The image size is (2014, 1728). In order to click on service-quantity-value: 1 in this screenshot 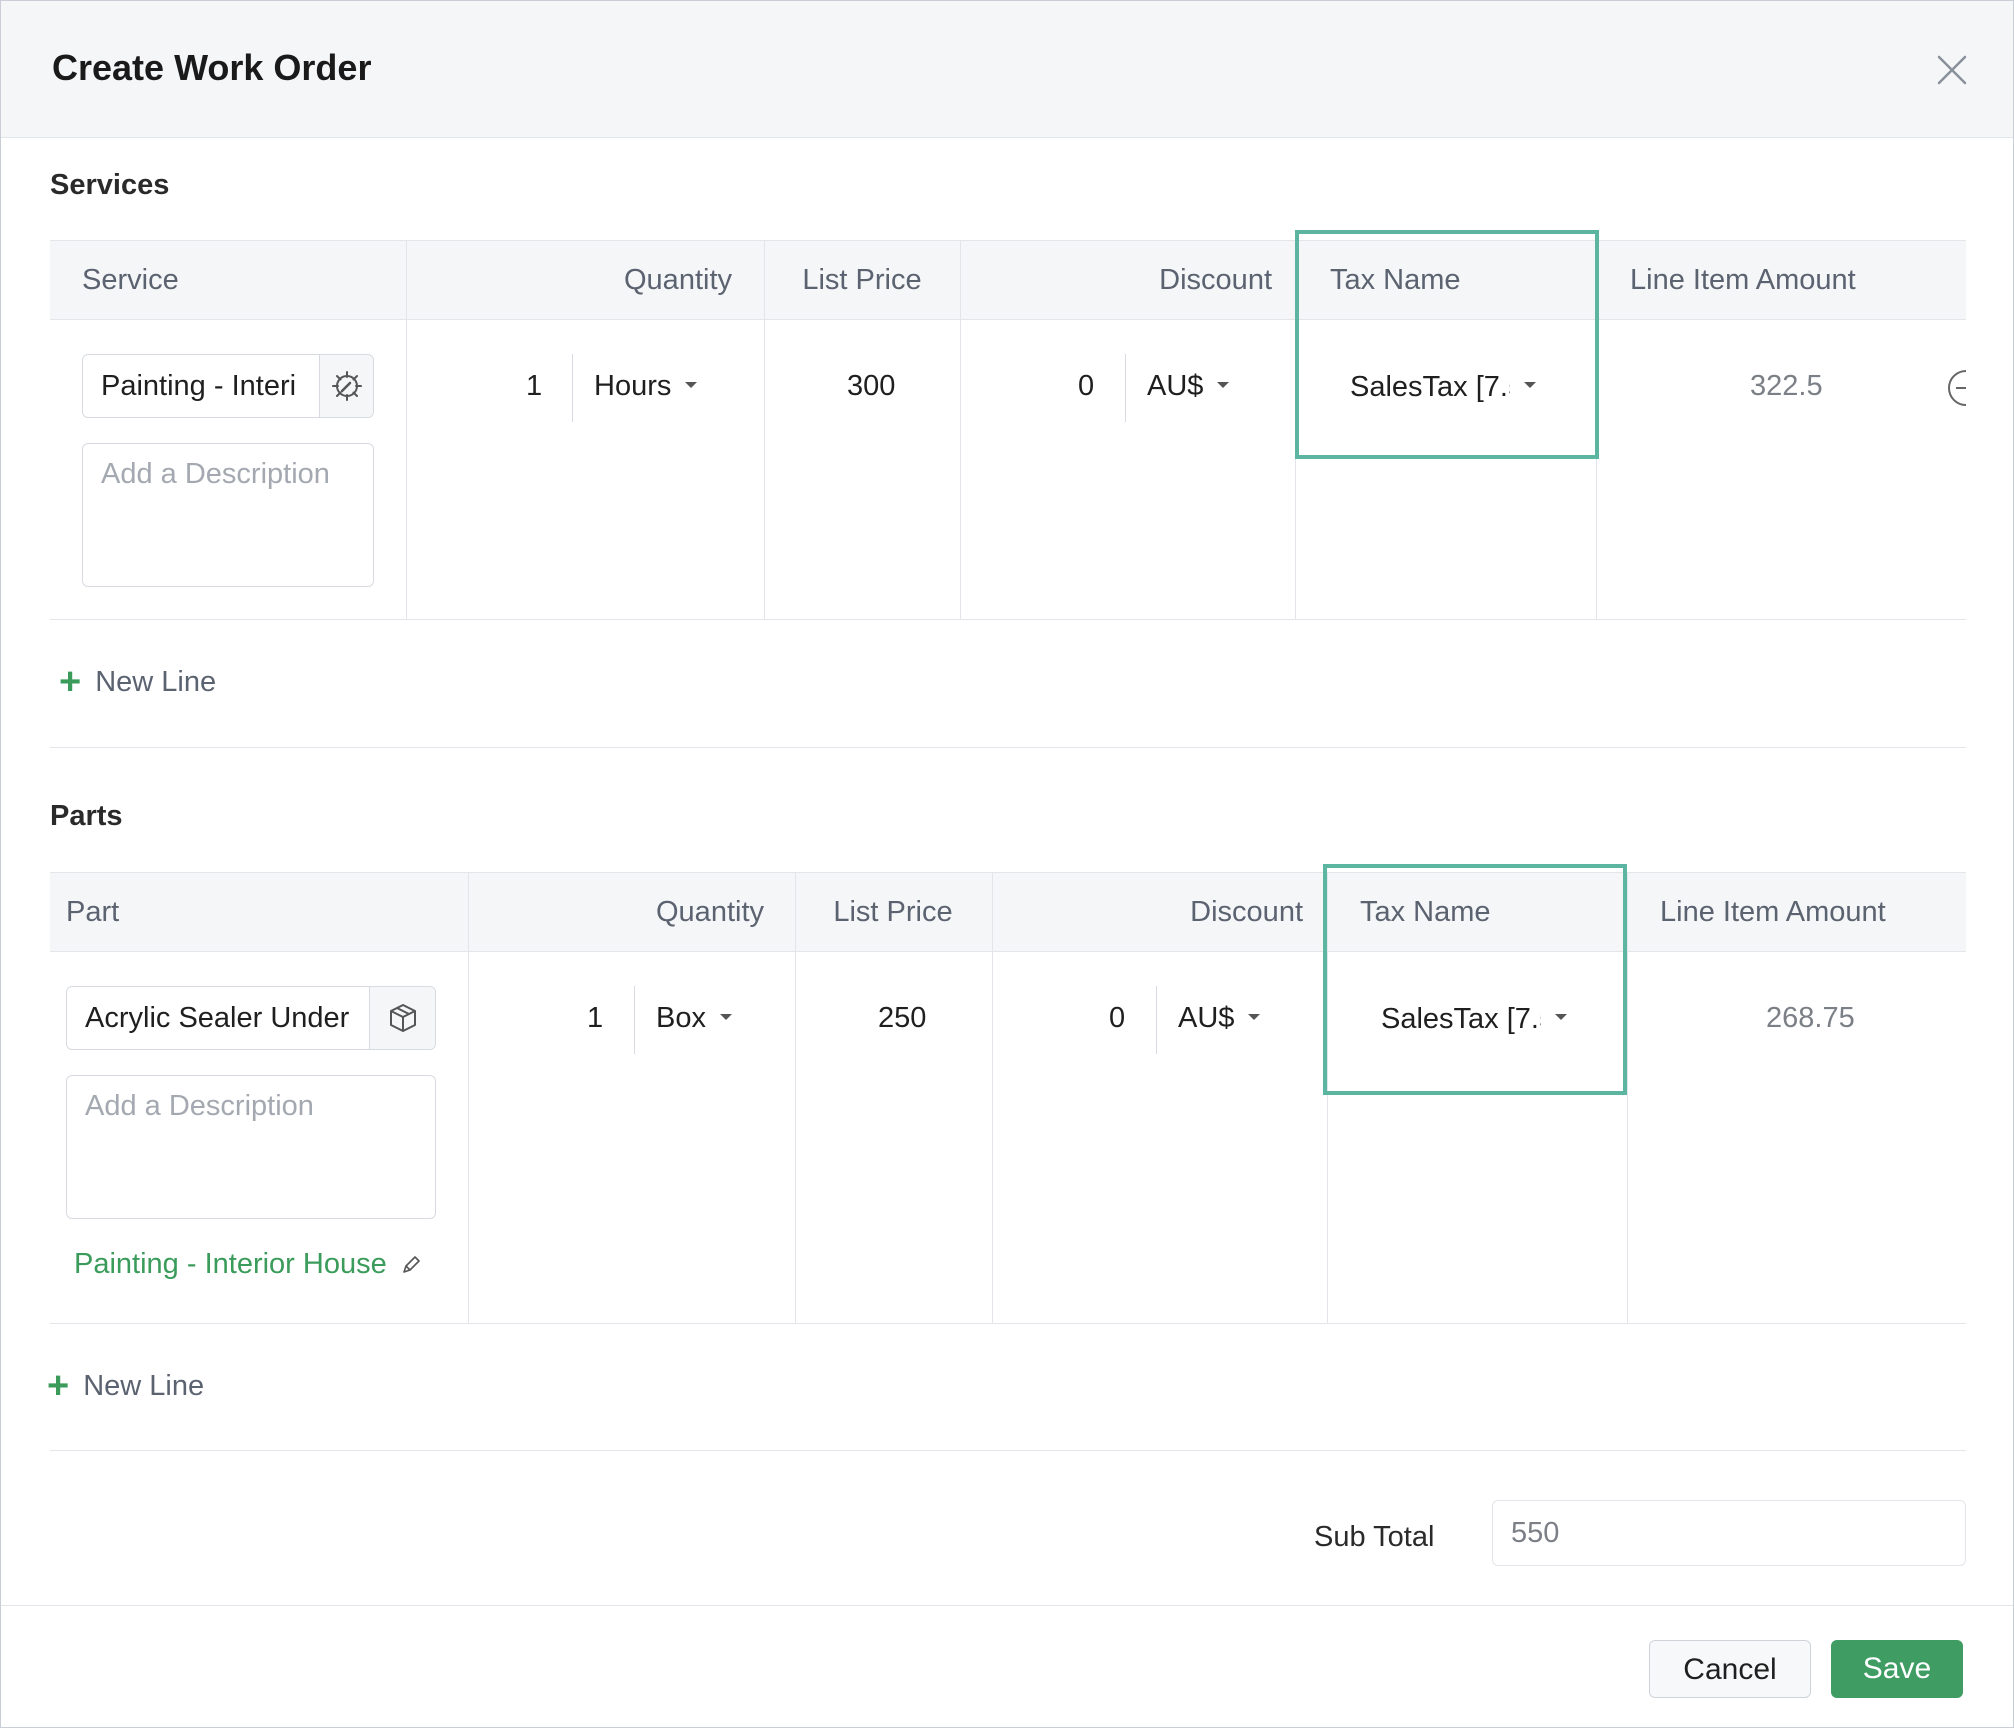, I will do `click(534, 386)`.